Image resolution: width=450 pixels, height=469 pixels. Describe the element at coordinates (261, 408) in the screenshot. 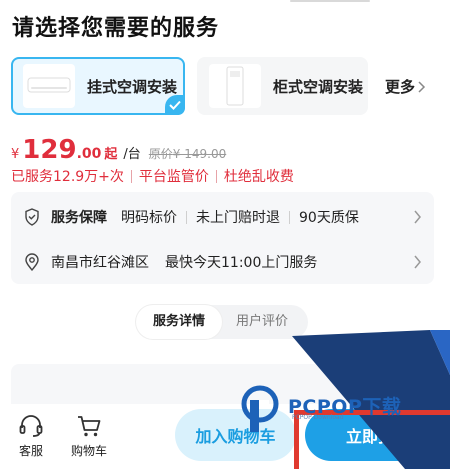

I see `watermark-logo-icon` at that location.